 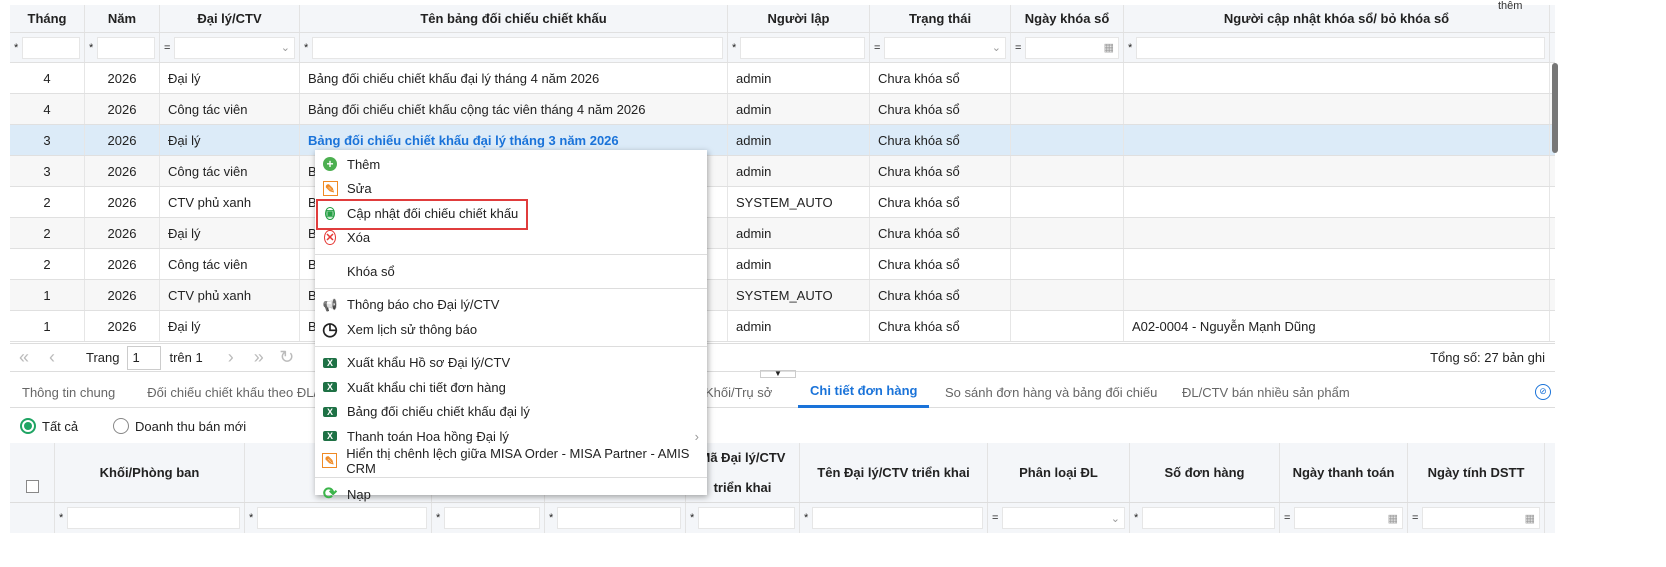 What do you see at coordinates (47, 18) in the screenshot?
I see `column-header-month: Tháng` at bounding box center [47, 18].